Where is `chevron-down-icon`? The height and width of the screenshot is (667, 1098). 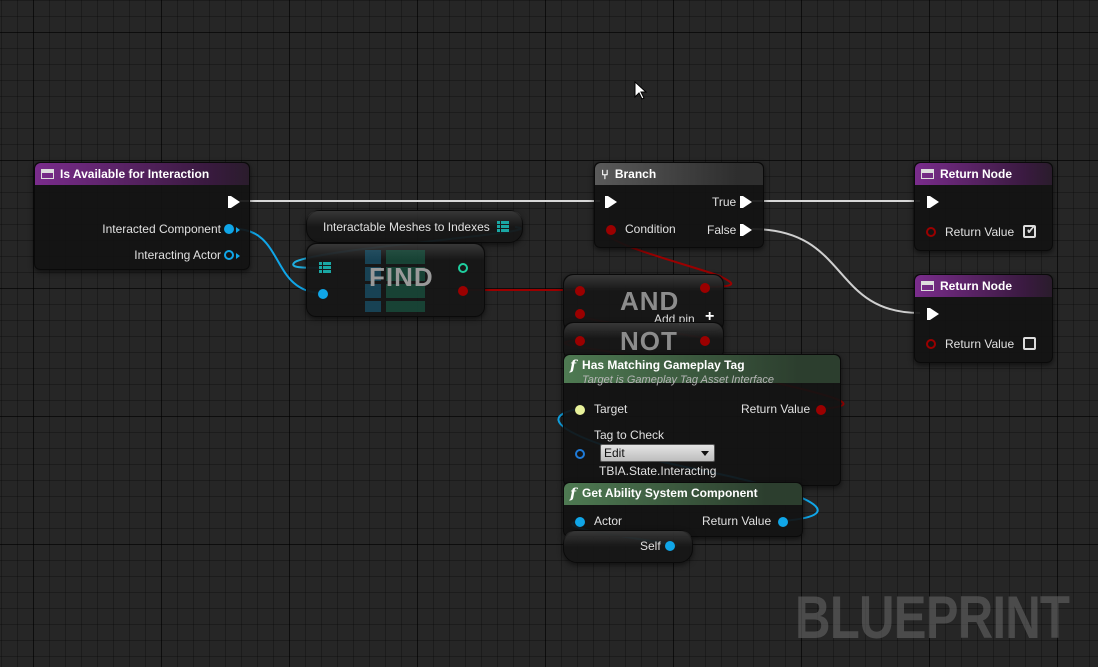
chevron-down-icon is located at coordinates (705, 453).